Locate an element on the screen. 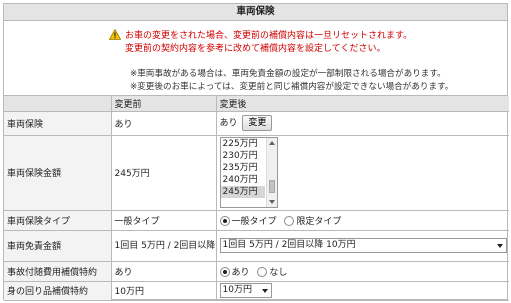 This screenshot has width=511, height=303. before-vehicle-insurance: あり is located at coordinates (164, 123).